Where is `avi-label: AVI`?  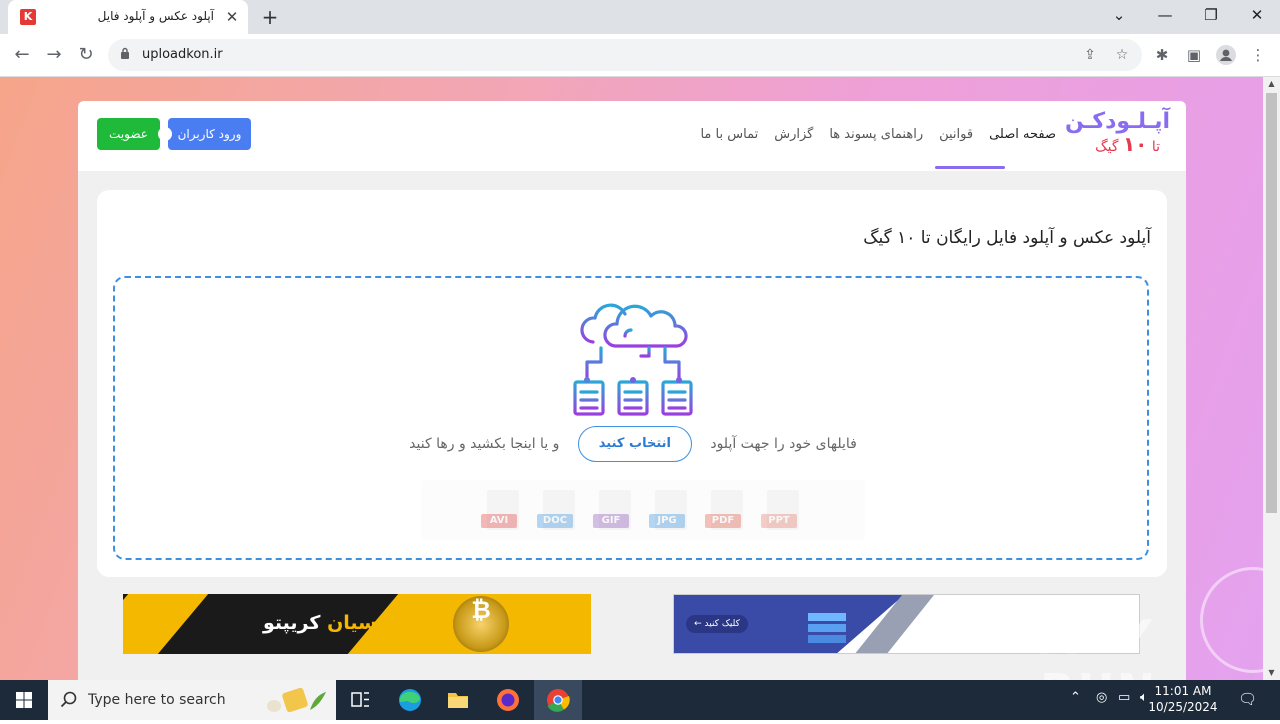
avi-label: AVI is located at coordinates (499, 521).